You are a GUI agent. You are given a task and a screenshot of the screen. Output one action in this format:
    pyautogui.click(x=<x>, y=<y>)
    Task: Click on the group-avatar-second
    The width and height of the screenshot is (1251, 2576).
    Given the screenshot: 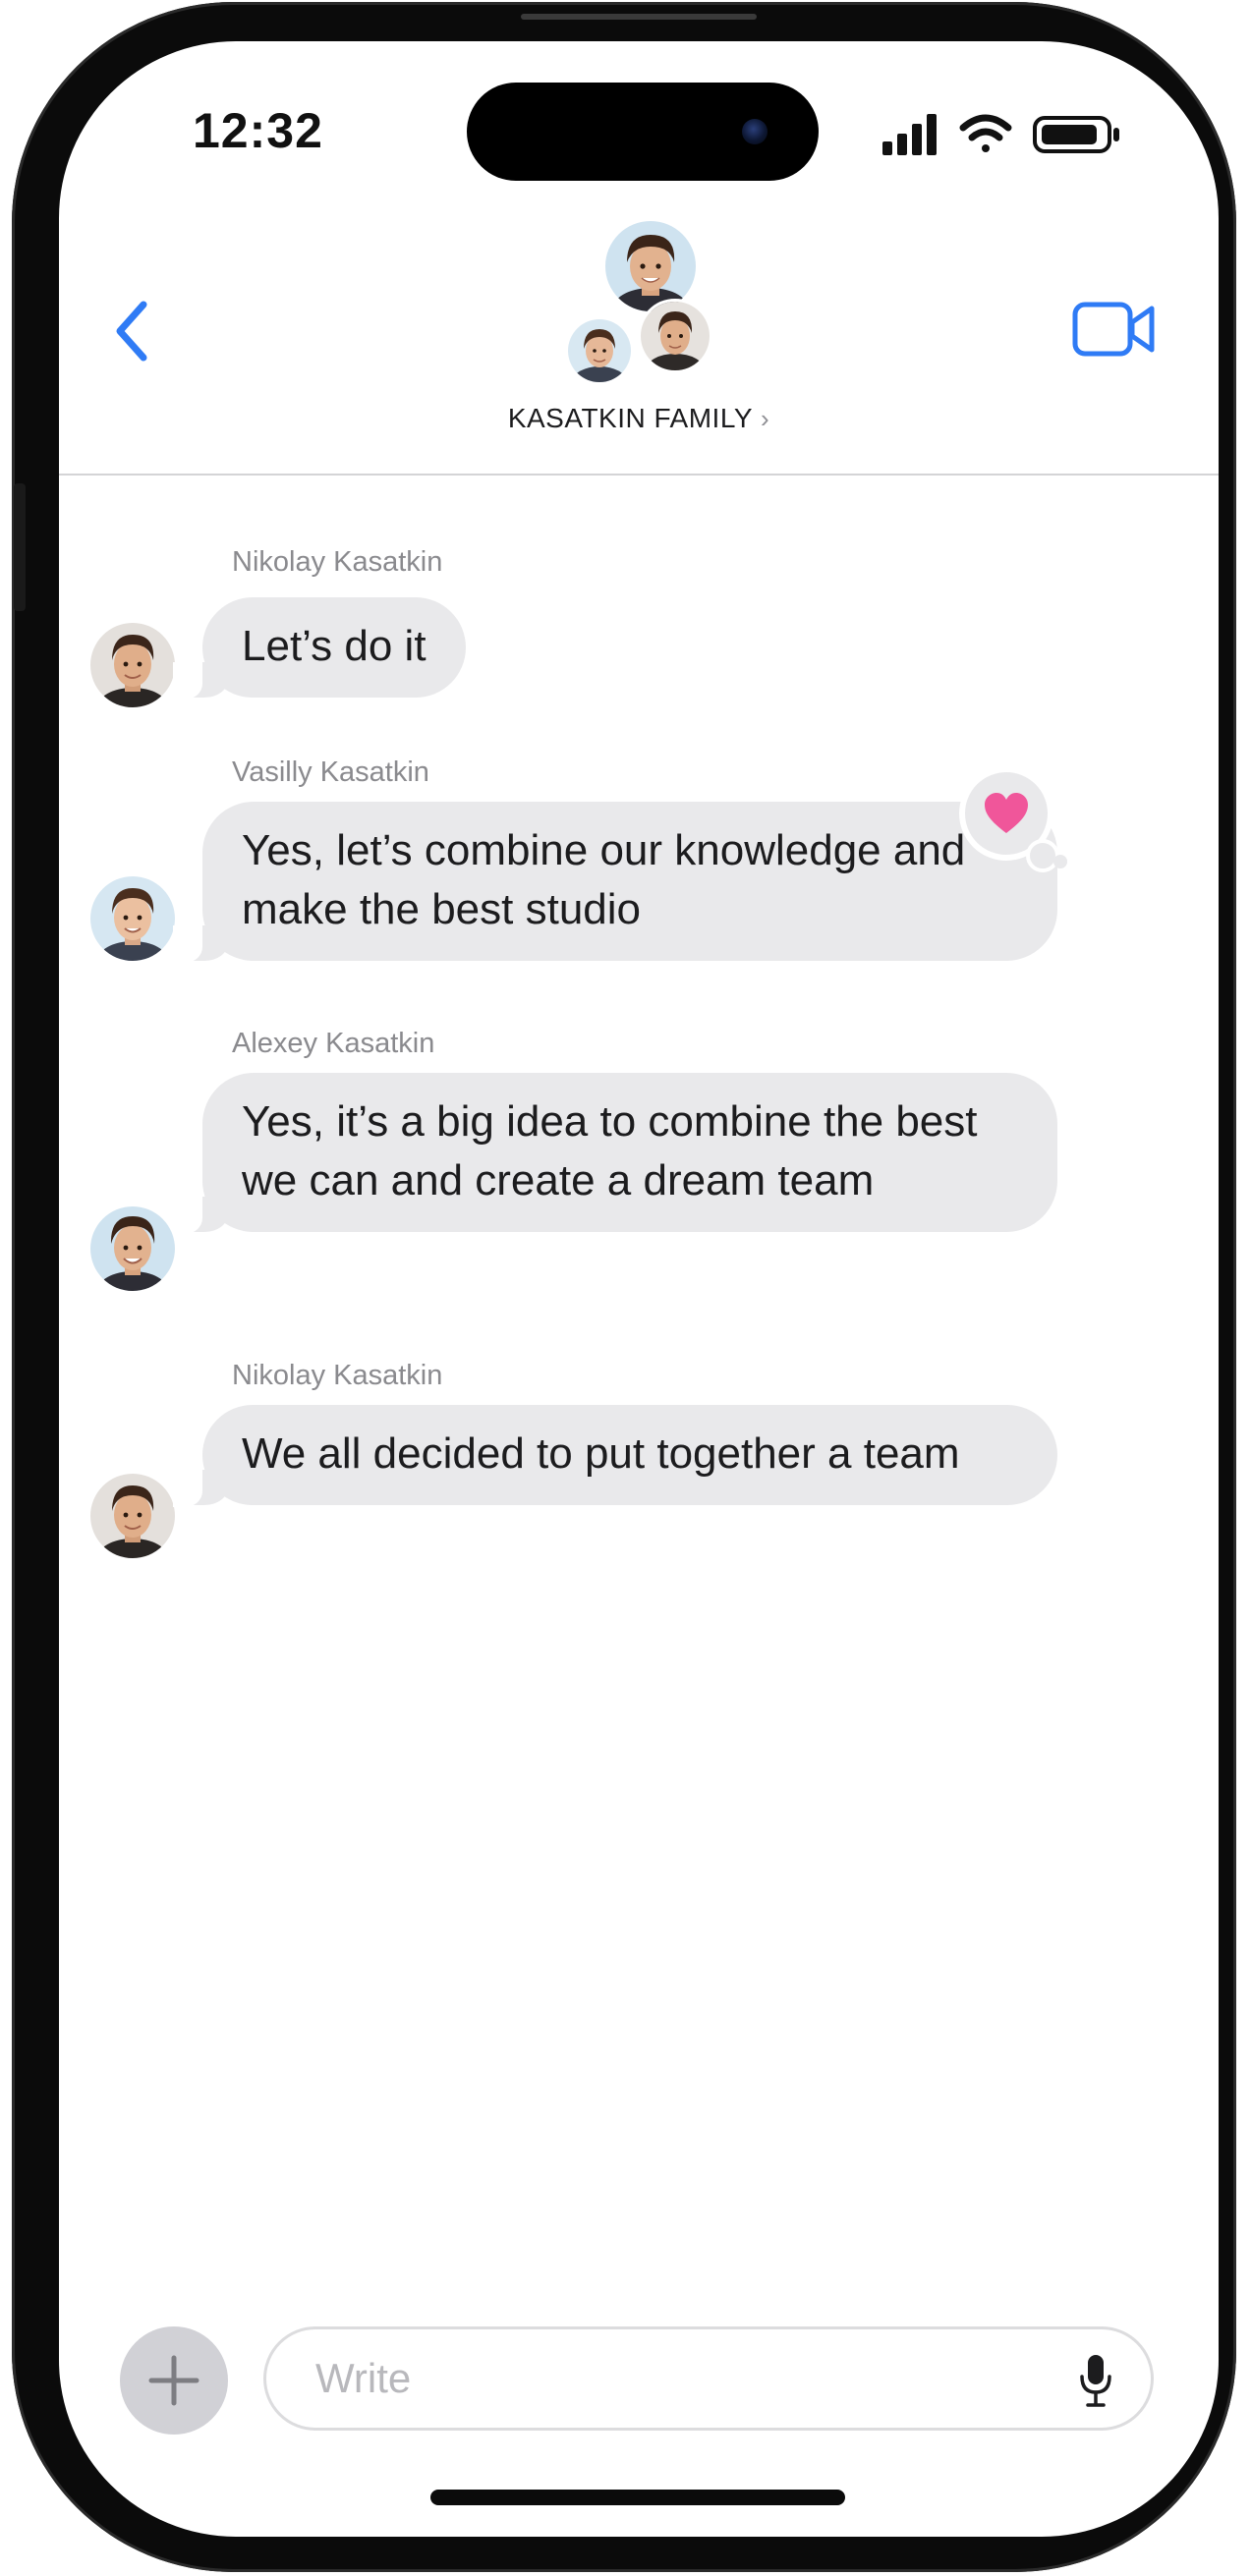 What is the action you would take?
    pyautogui.click(x=599, y=350)
    